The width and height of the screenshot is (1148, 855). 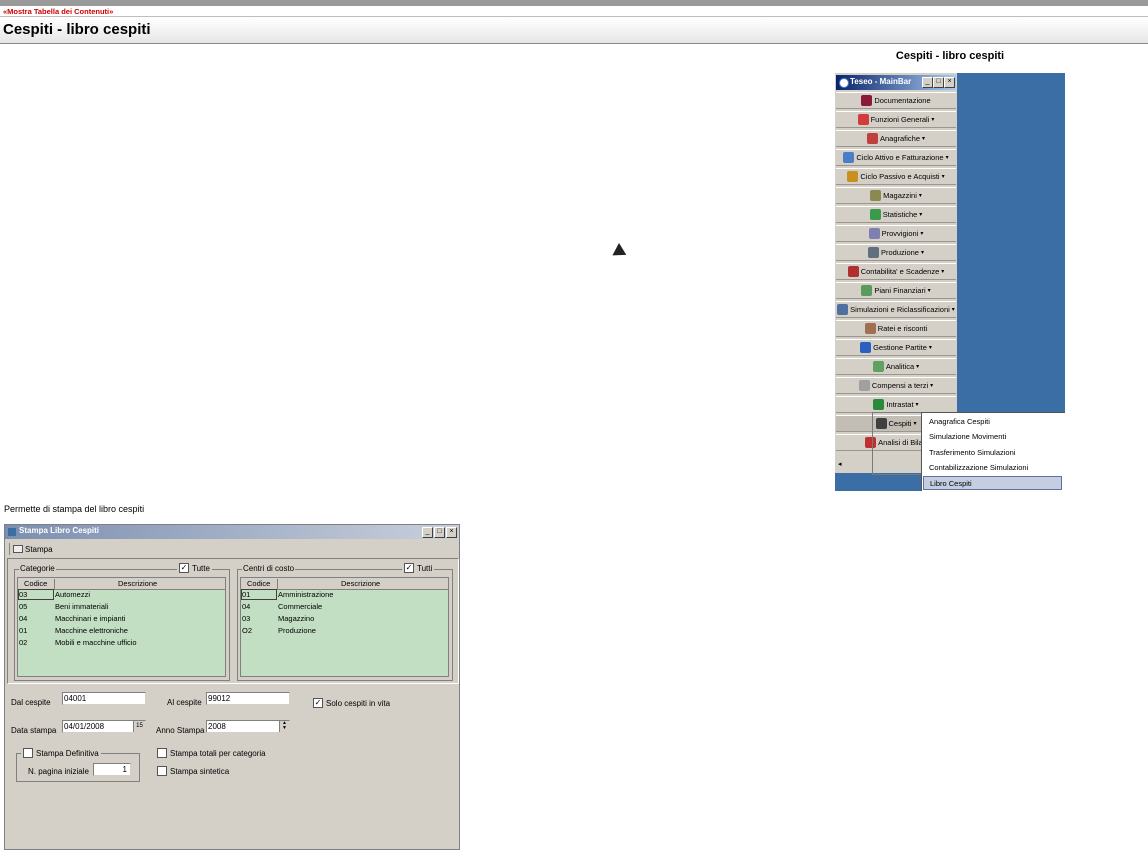 I want to click on mainbar-item: Piani Finanziari ▾, so click(x=896, y=290).